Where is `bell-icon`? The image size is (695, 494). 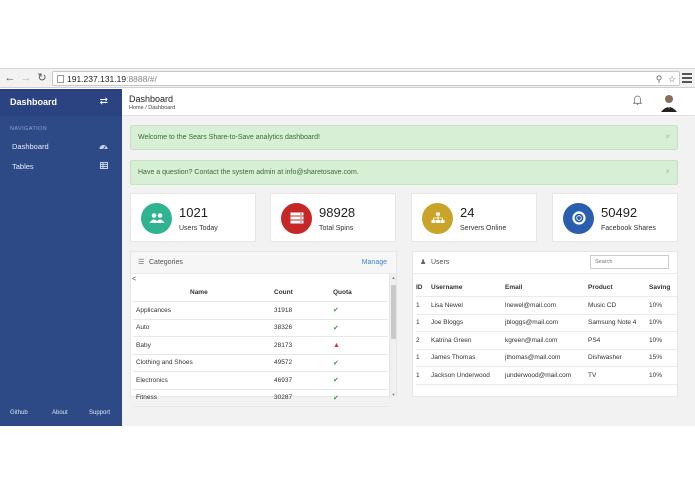
bell-icon is located at coordinates (637, 101).